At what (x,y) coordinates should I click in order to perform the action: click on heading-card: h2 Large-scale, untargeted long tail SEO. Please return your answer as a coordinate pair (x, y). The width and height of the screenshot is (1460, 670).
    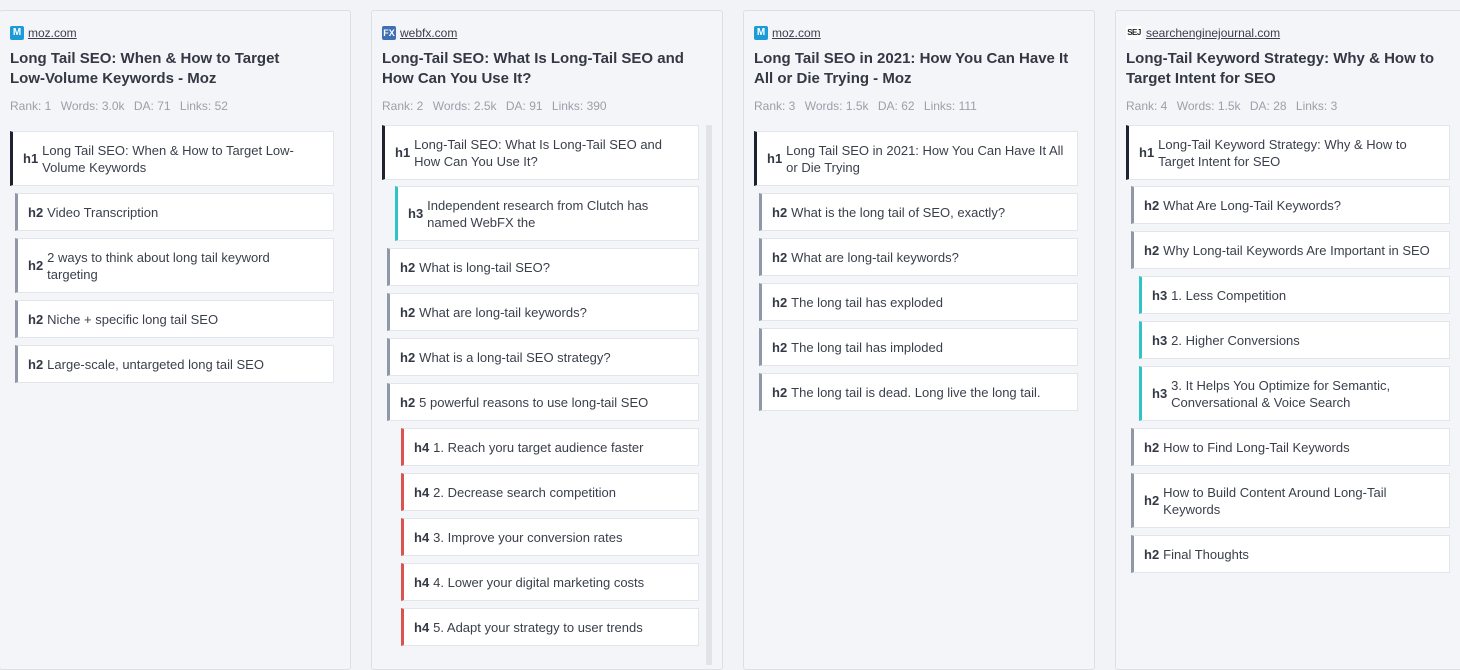
    Looking at the image, I should click on (174, 364).